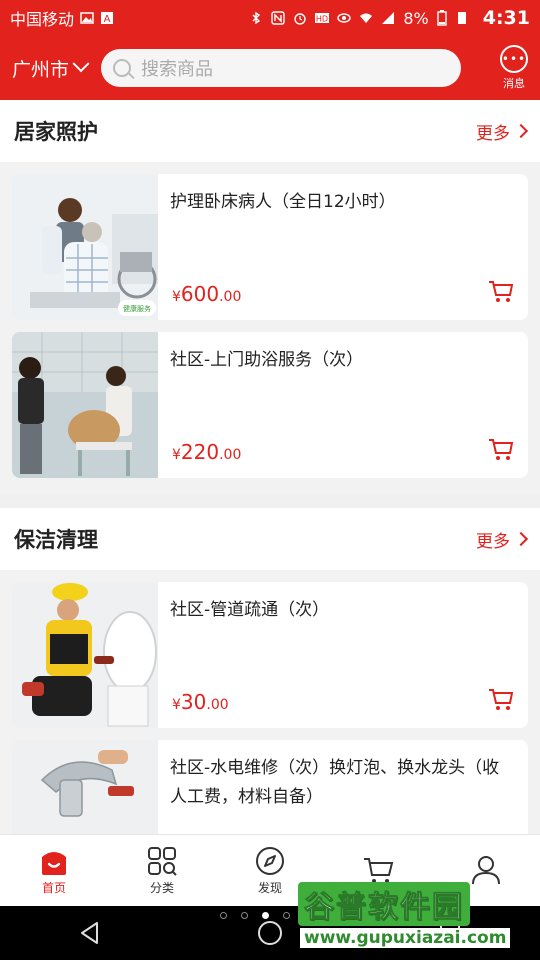  I want to click on svg-text: A, so click(107, 19).